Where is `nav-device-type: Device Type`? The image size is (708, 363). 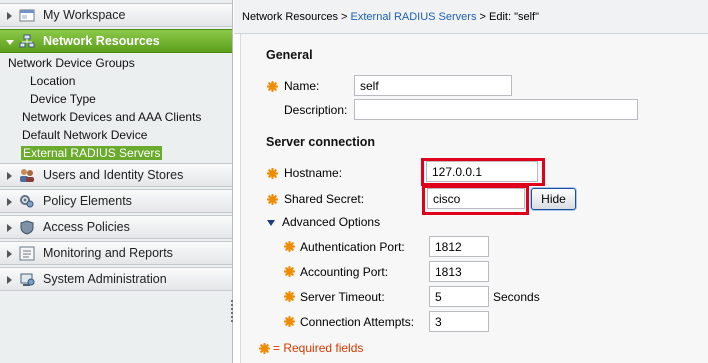
nav-device-type: Device Type is located at coordinates (63, 99).